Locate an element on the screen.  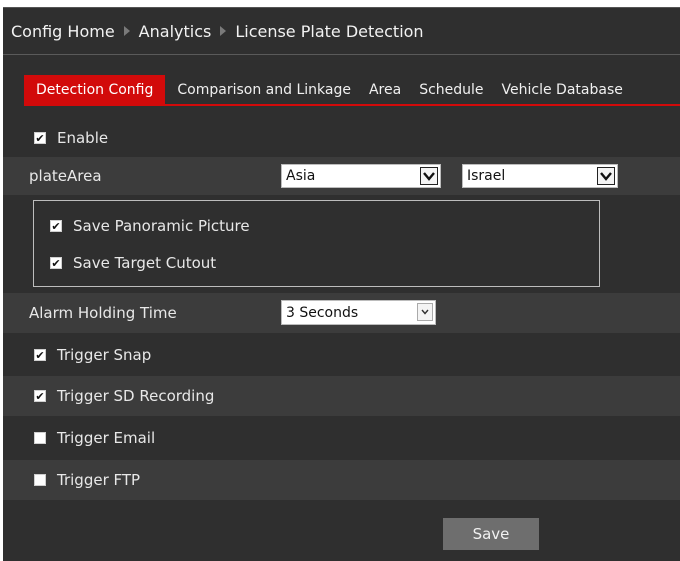
trigger-email-row: Trigger Email is located at coordinates (341, 438).